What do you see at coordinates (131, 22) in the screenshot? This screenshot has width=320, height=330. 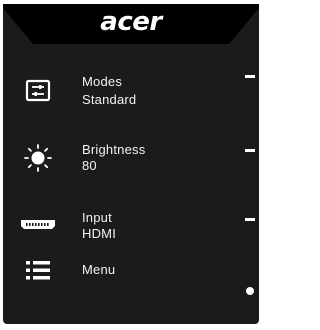 I see `acer-logo: acer` at bounding box center [131, 22].